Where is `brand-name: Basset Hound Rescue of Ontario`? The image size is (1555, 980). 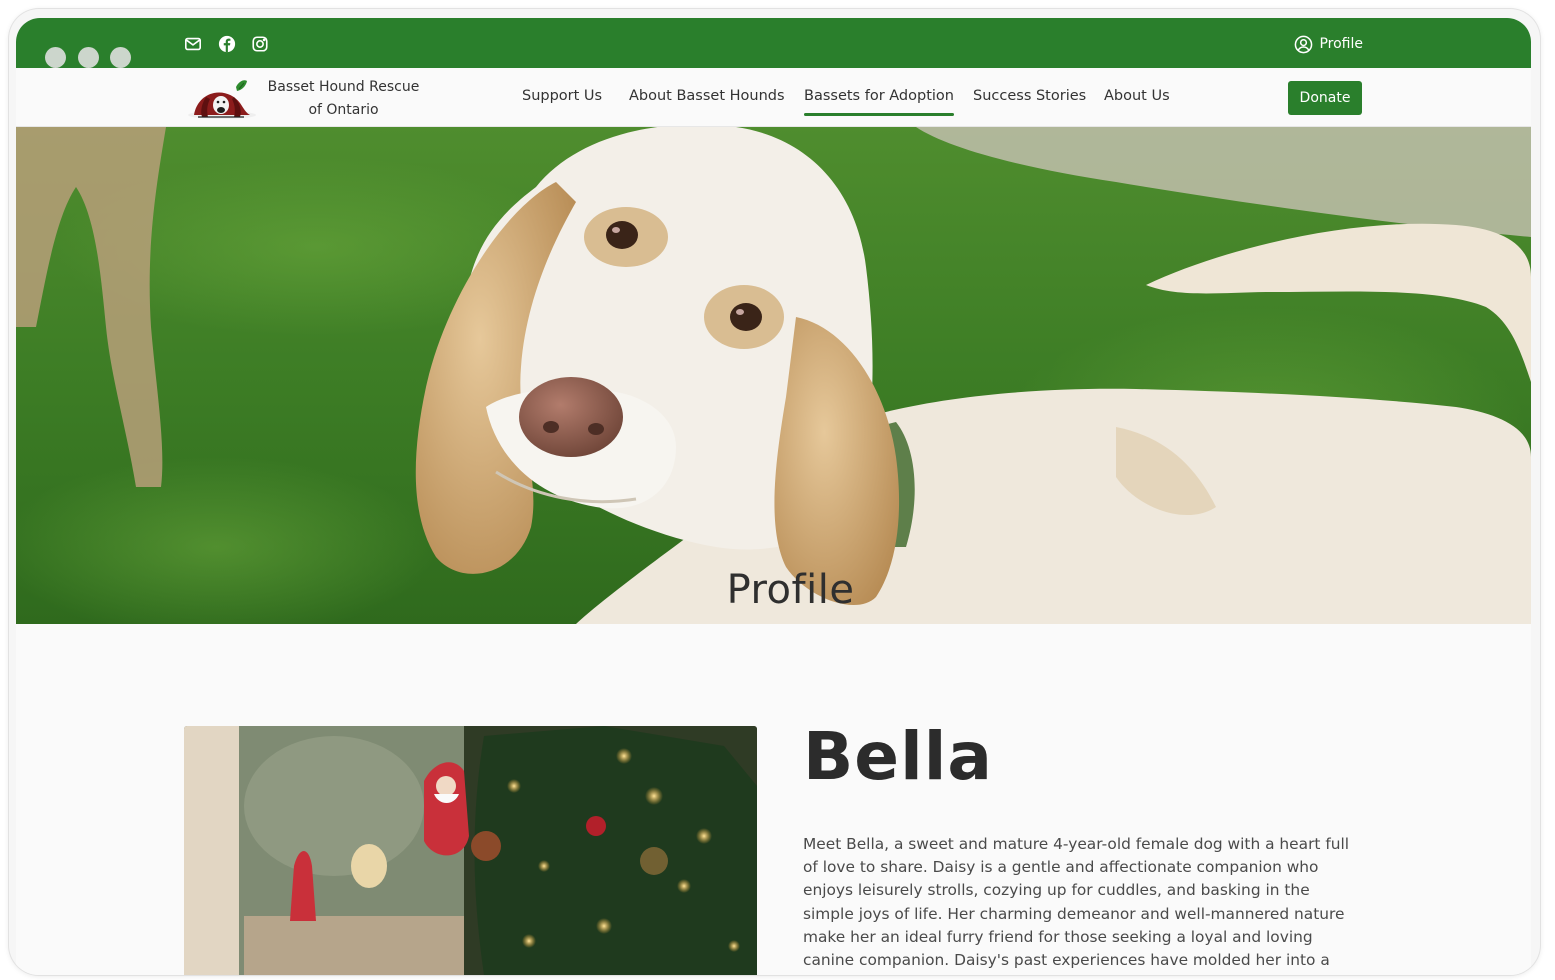
brand-name: Basset Hound Rescue of Ontario is located at coordinates (343, 99).